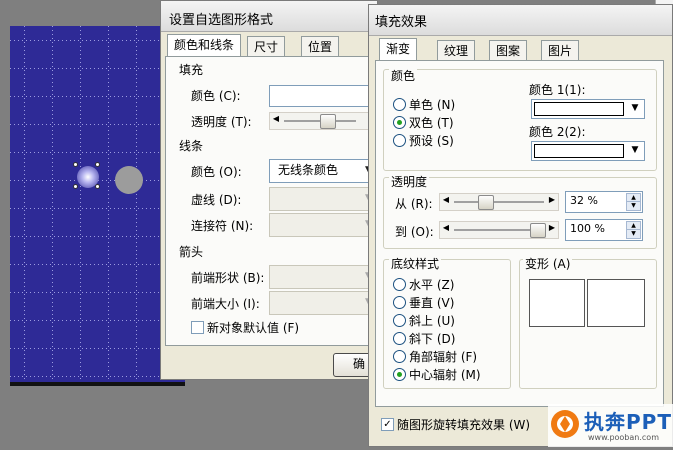 Image resolution: width=673 pixels, height=450 pixels. What do you see at coordinates (398, 49) in the screenshot?
I see `tab-gradient: 渐变` at bounding box center [398, 49].